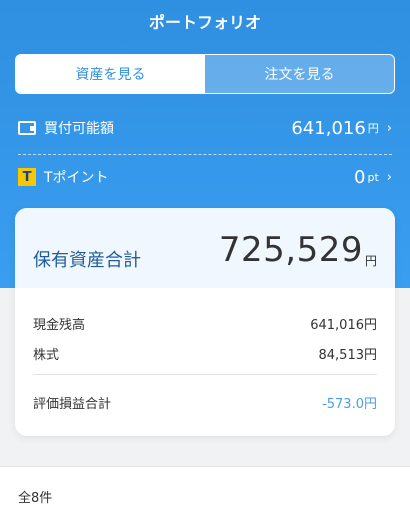 This screenshot has width=410, height=512. I want to click on unrealized-pl-value: -573.0円, so click(349, 404).